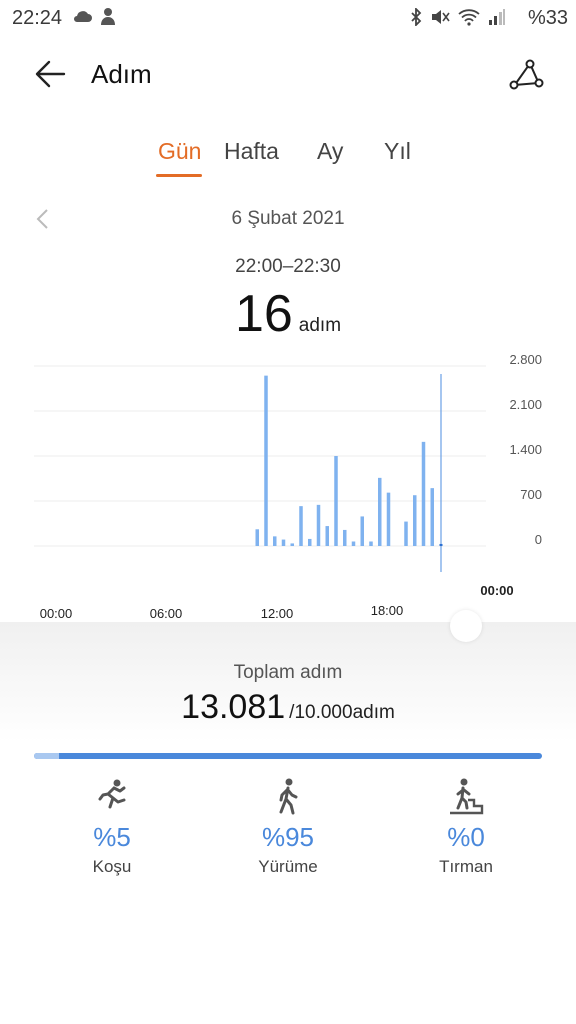  Describe the element at coordinates (47, 756) in the screenshot. I see `running-share-fill` at that location.